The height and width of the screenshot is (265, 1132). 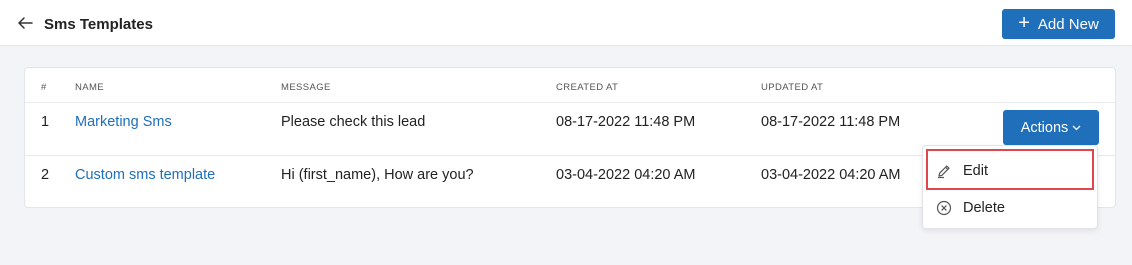 What do you see at coordinates (306, 87) in the screenshot?
I see `column-header-message: MESSAGE` at bounding box center [306, 87].